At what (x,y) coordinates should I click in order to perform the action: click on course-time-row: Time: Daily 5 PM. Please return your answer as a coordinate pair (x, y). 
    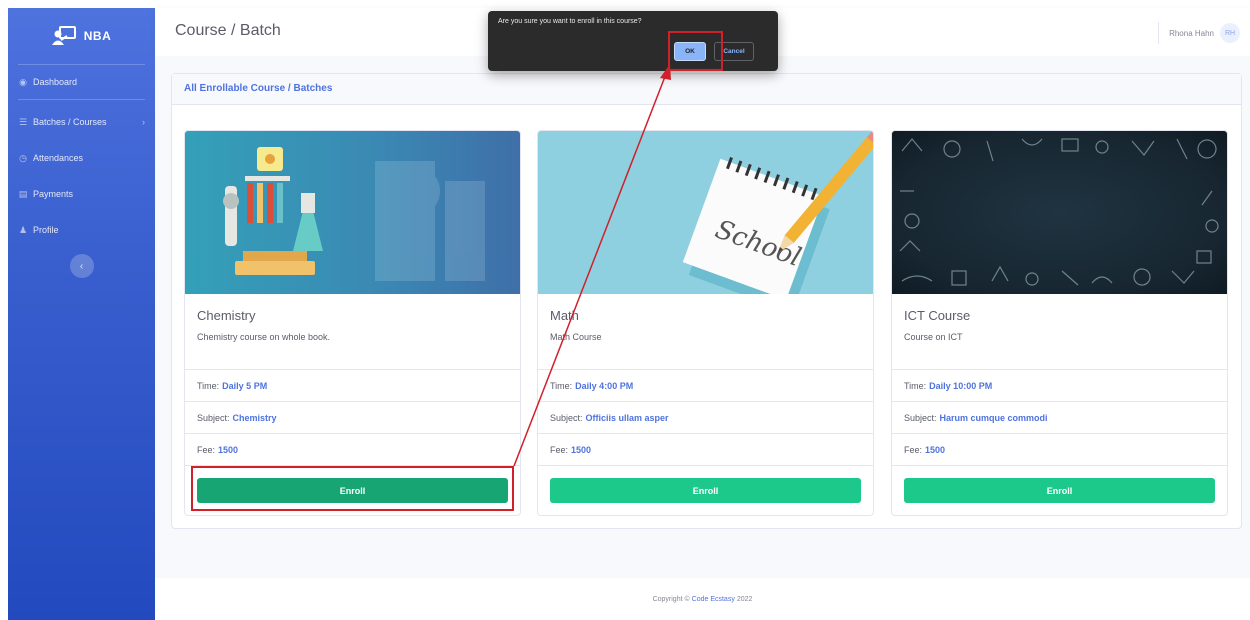
    Looking at the image, I should click on (352, 386).